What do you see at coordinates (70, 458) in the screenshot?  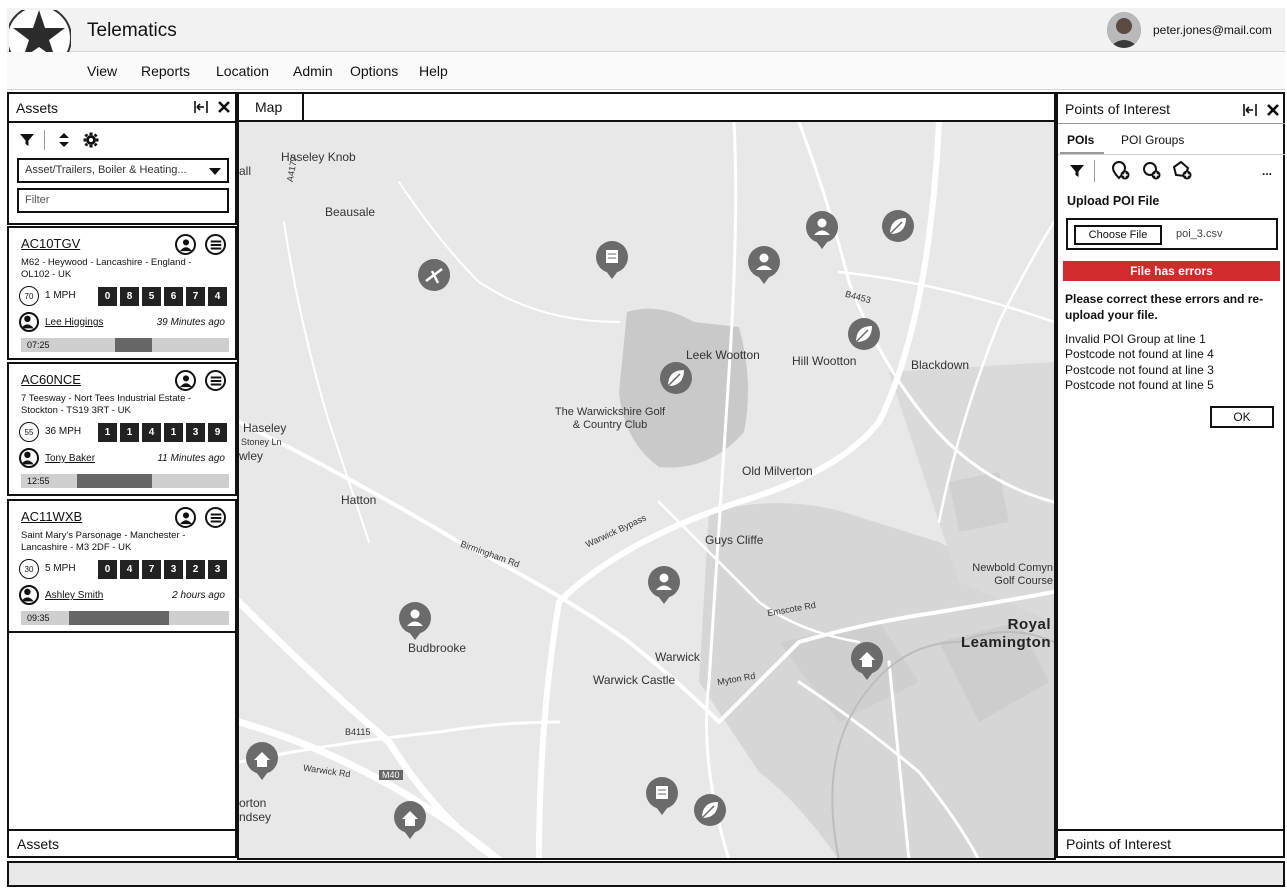 I see `driver-name-link: Tony Baker` at bounding box center [70, 458].